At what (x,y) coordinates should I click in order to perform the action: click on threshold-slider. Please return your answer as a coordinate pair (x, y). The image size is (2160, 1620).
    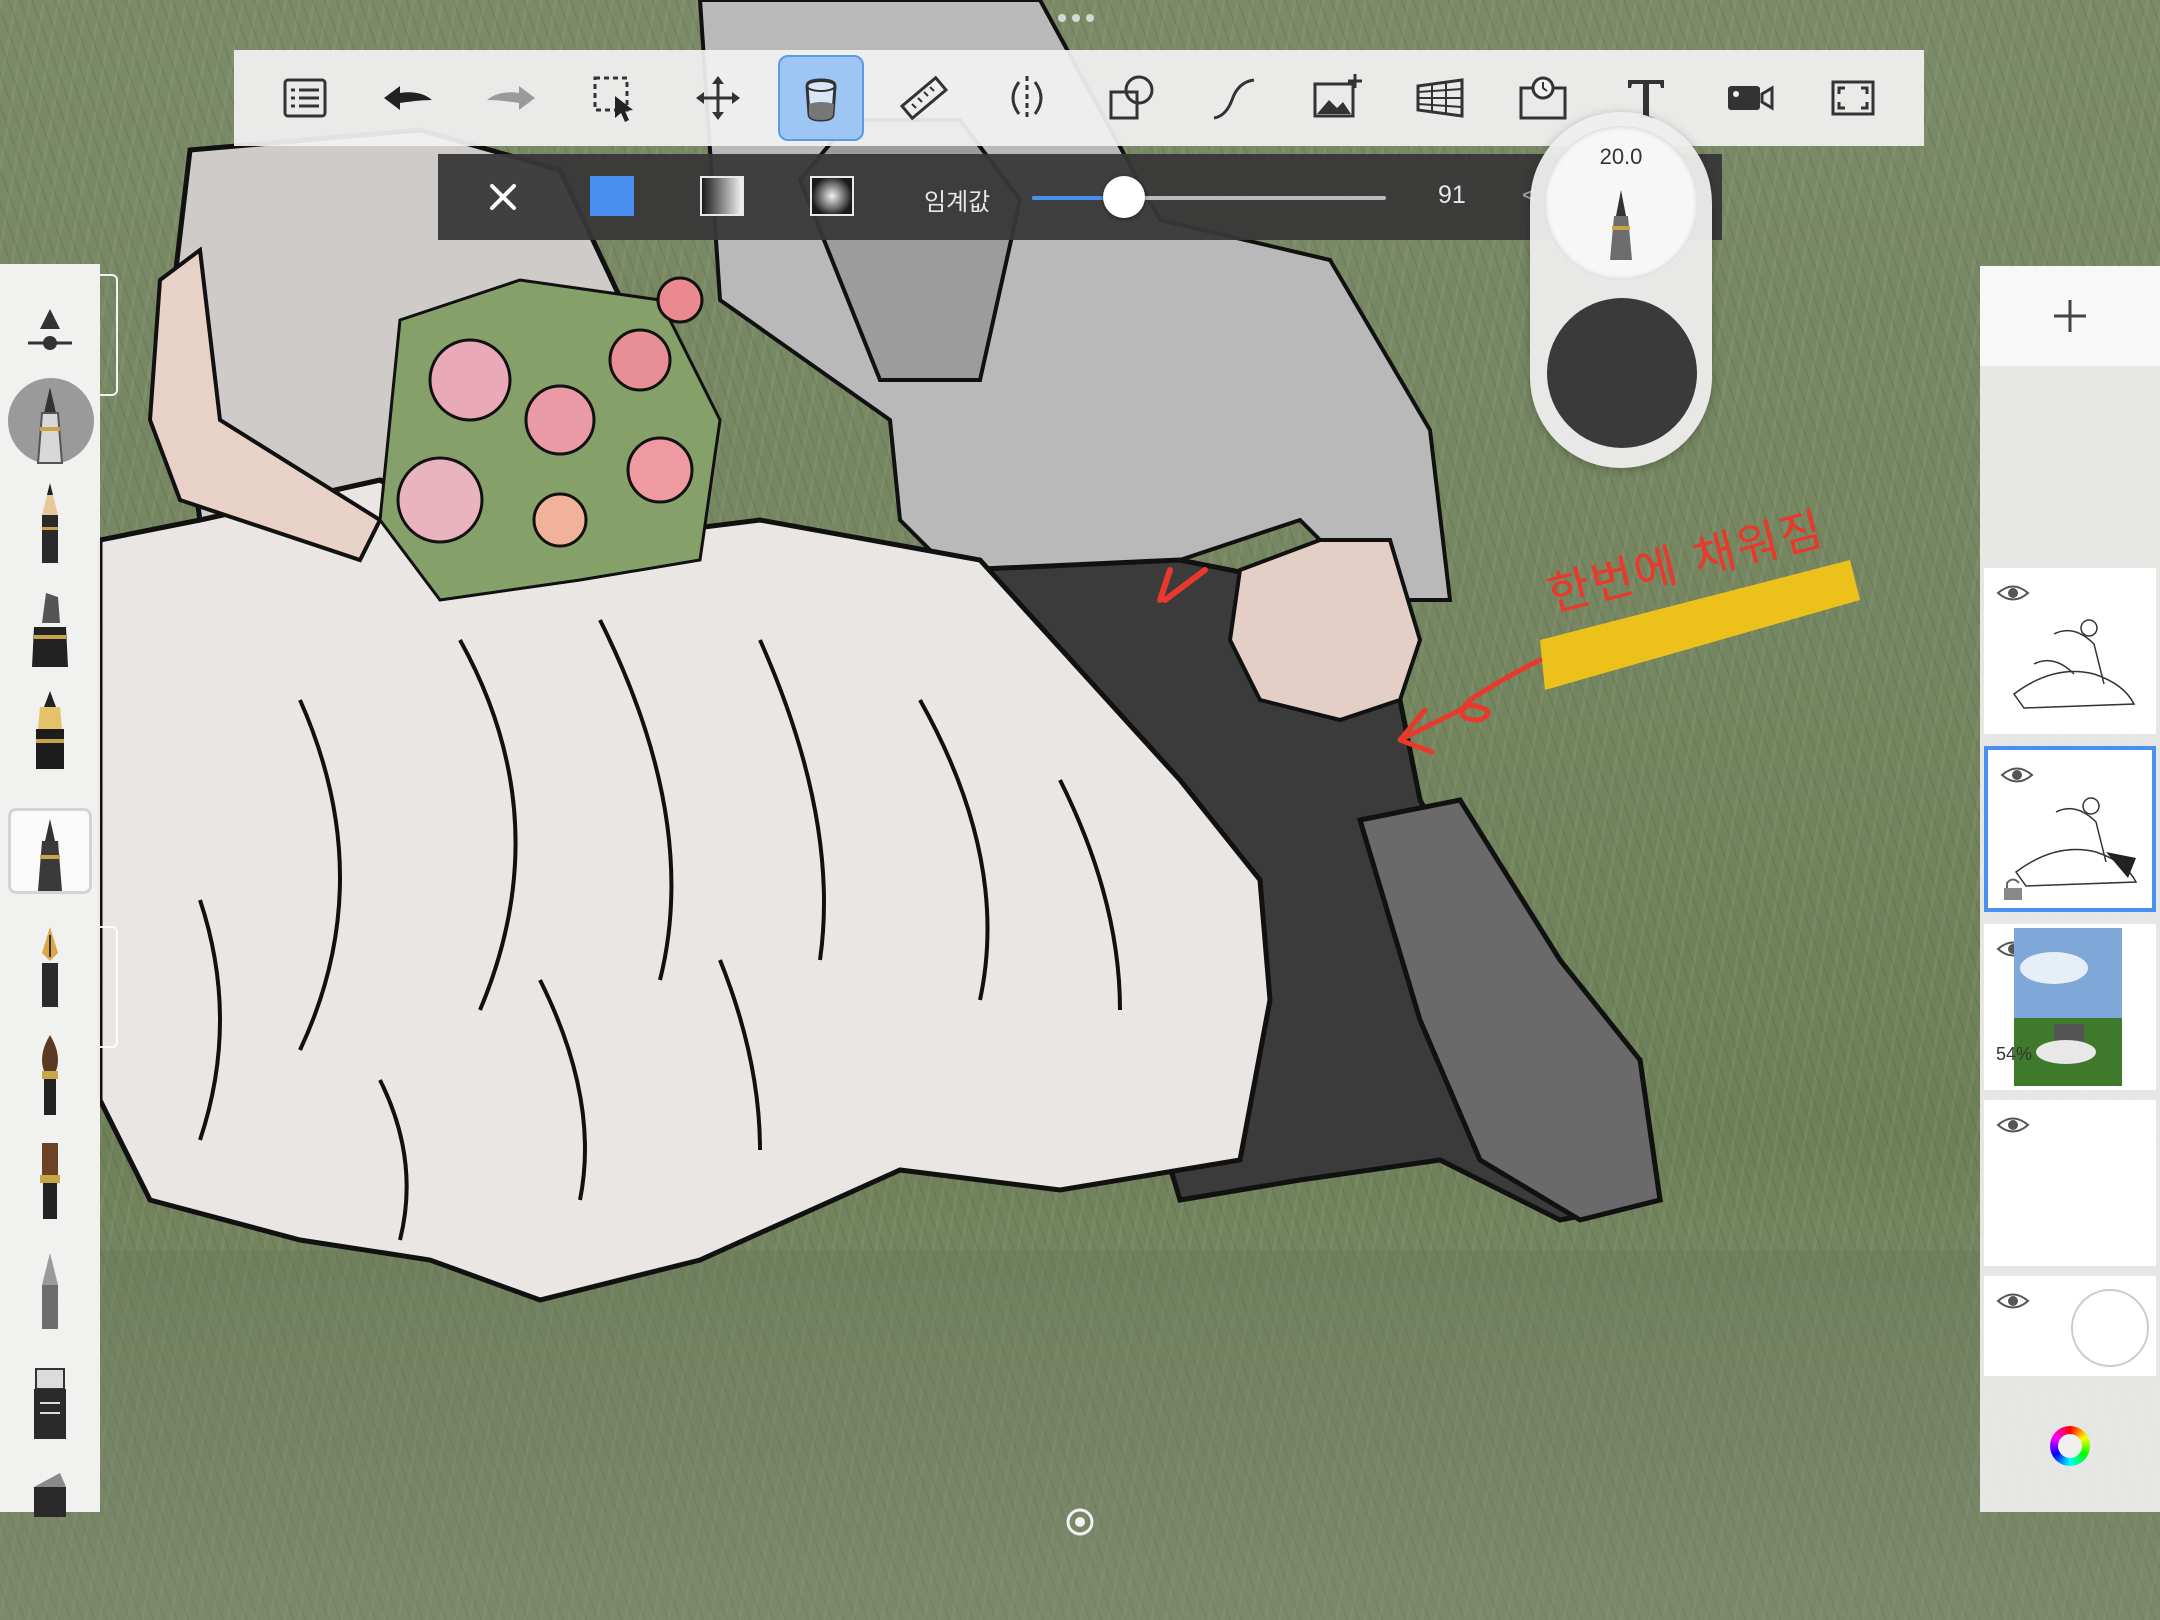
    Looking at the image, I should click on (1209, 197).